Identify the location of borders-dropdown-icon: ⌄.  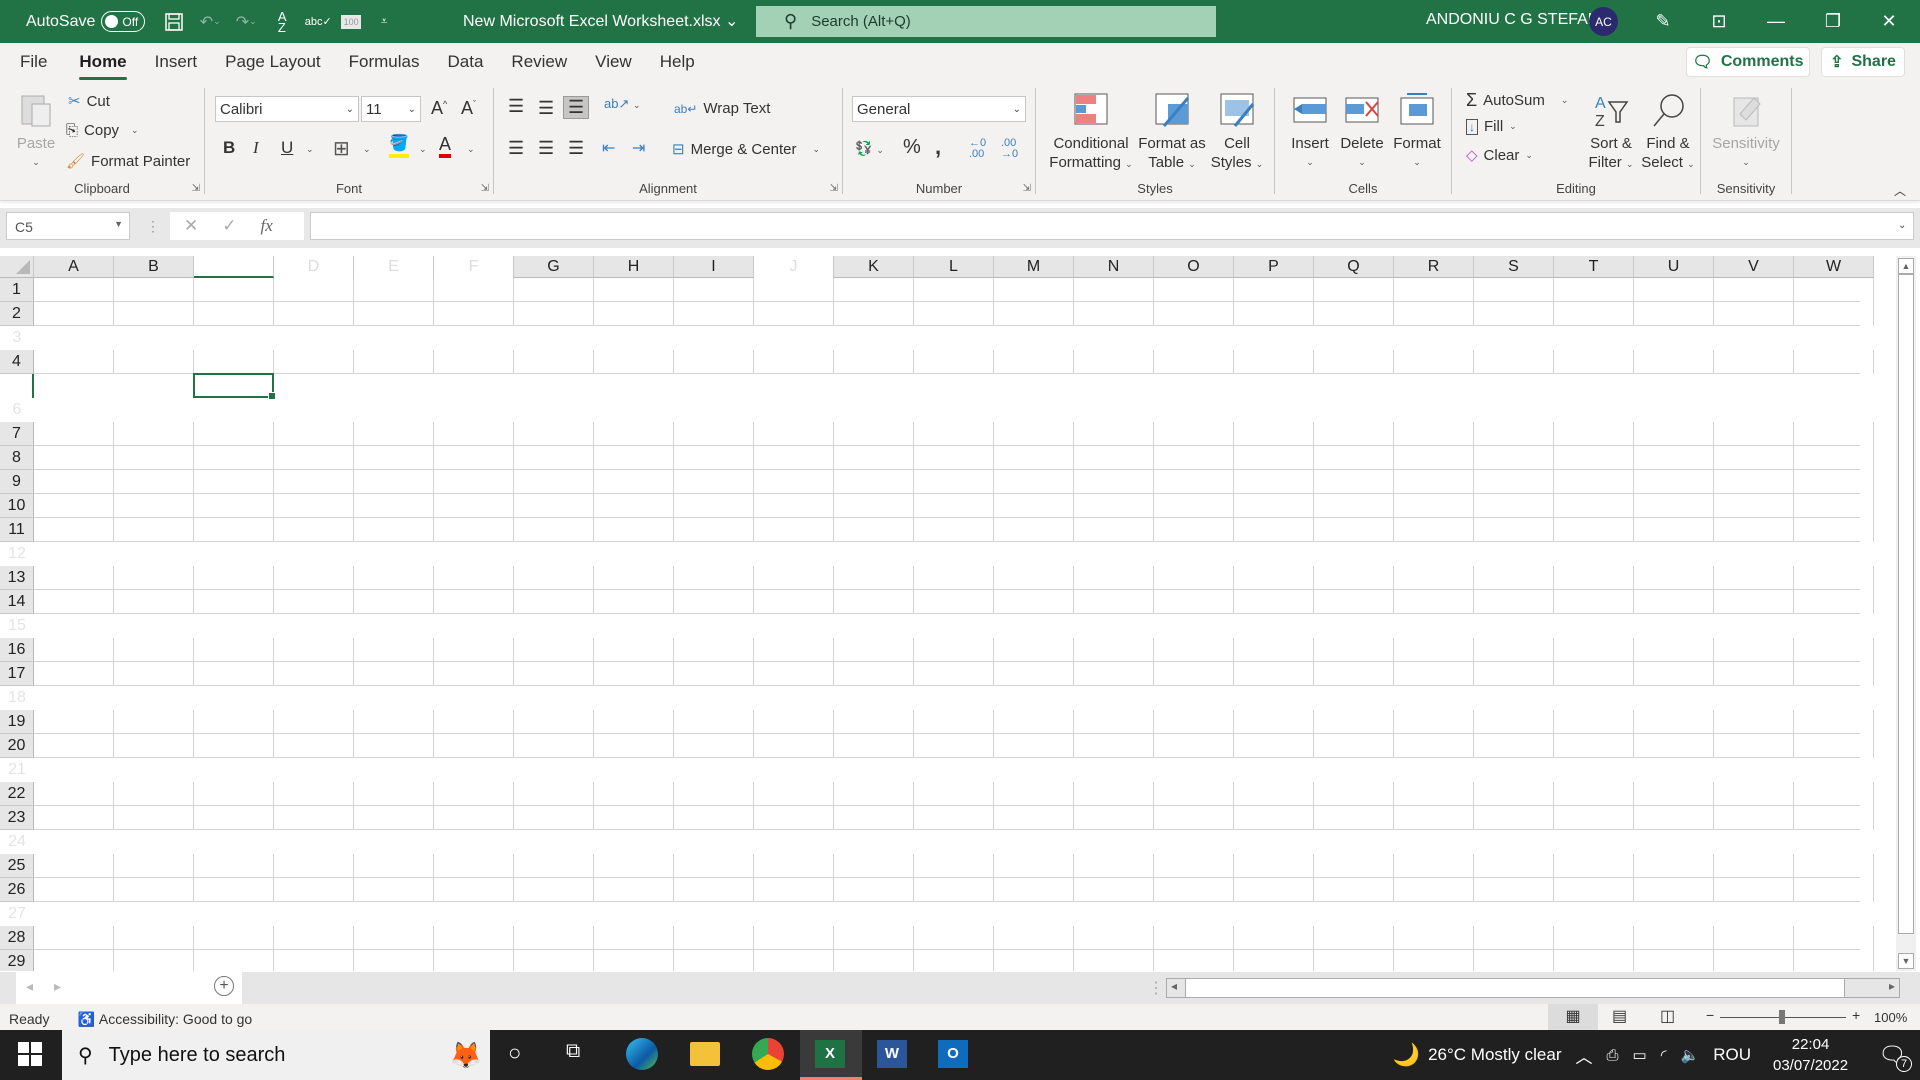
(367, 149).